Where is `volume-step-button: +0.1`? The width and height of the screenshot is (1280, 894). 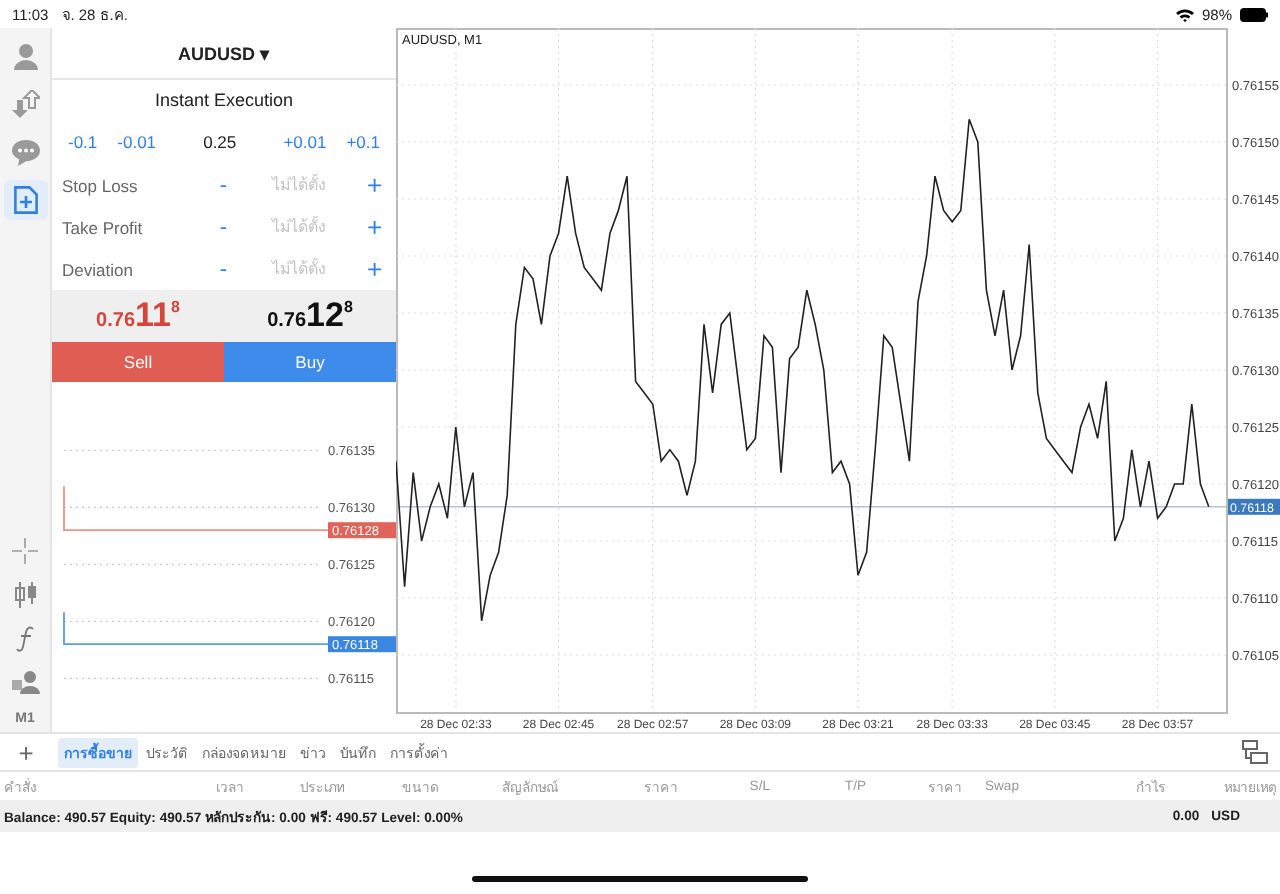 volume-step-button: +0.1 is located at coordinates (363, 142).